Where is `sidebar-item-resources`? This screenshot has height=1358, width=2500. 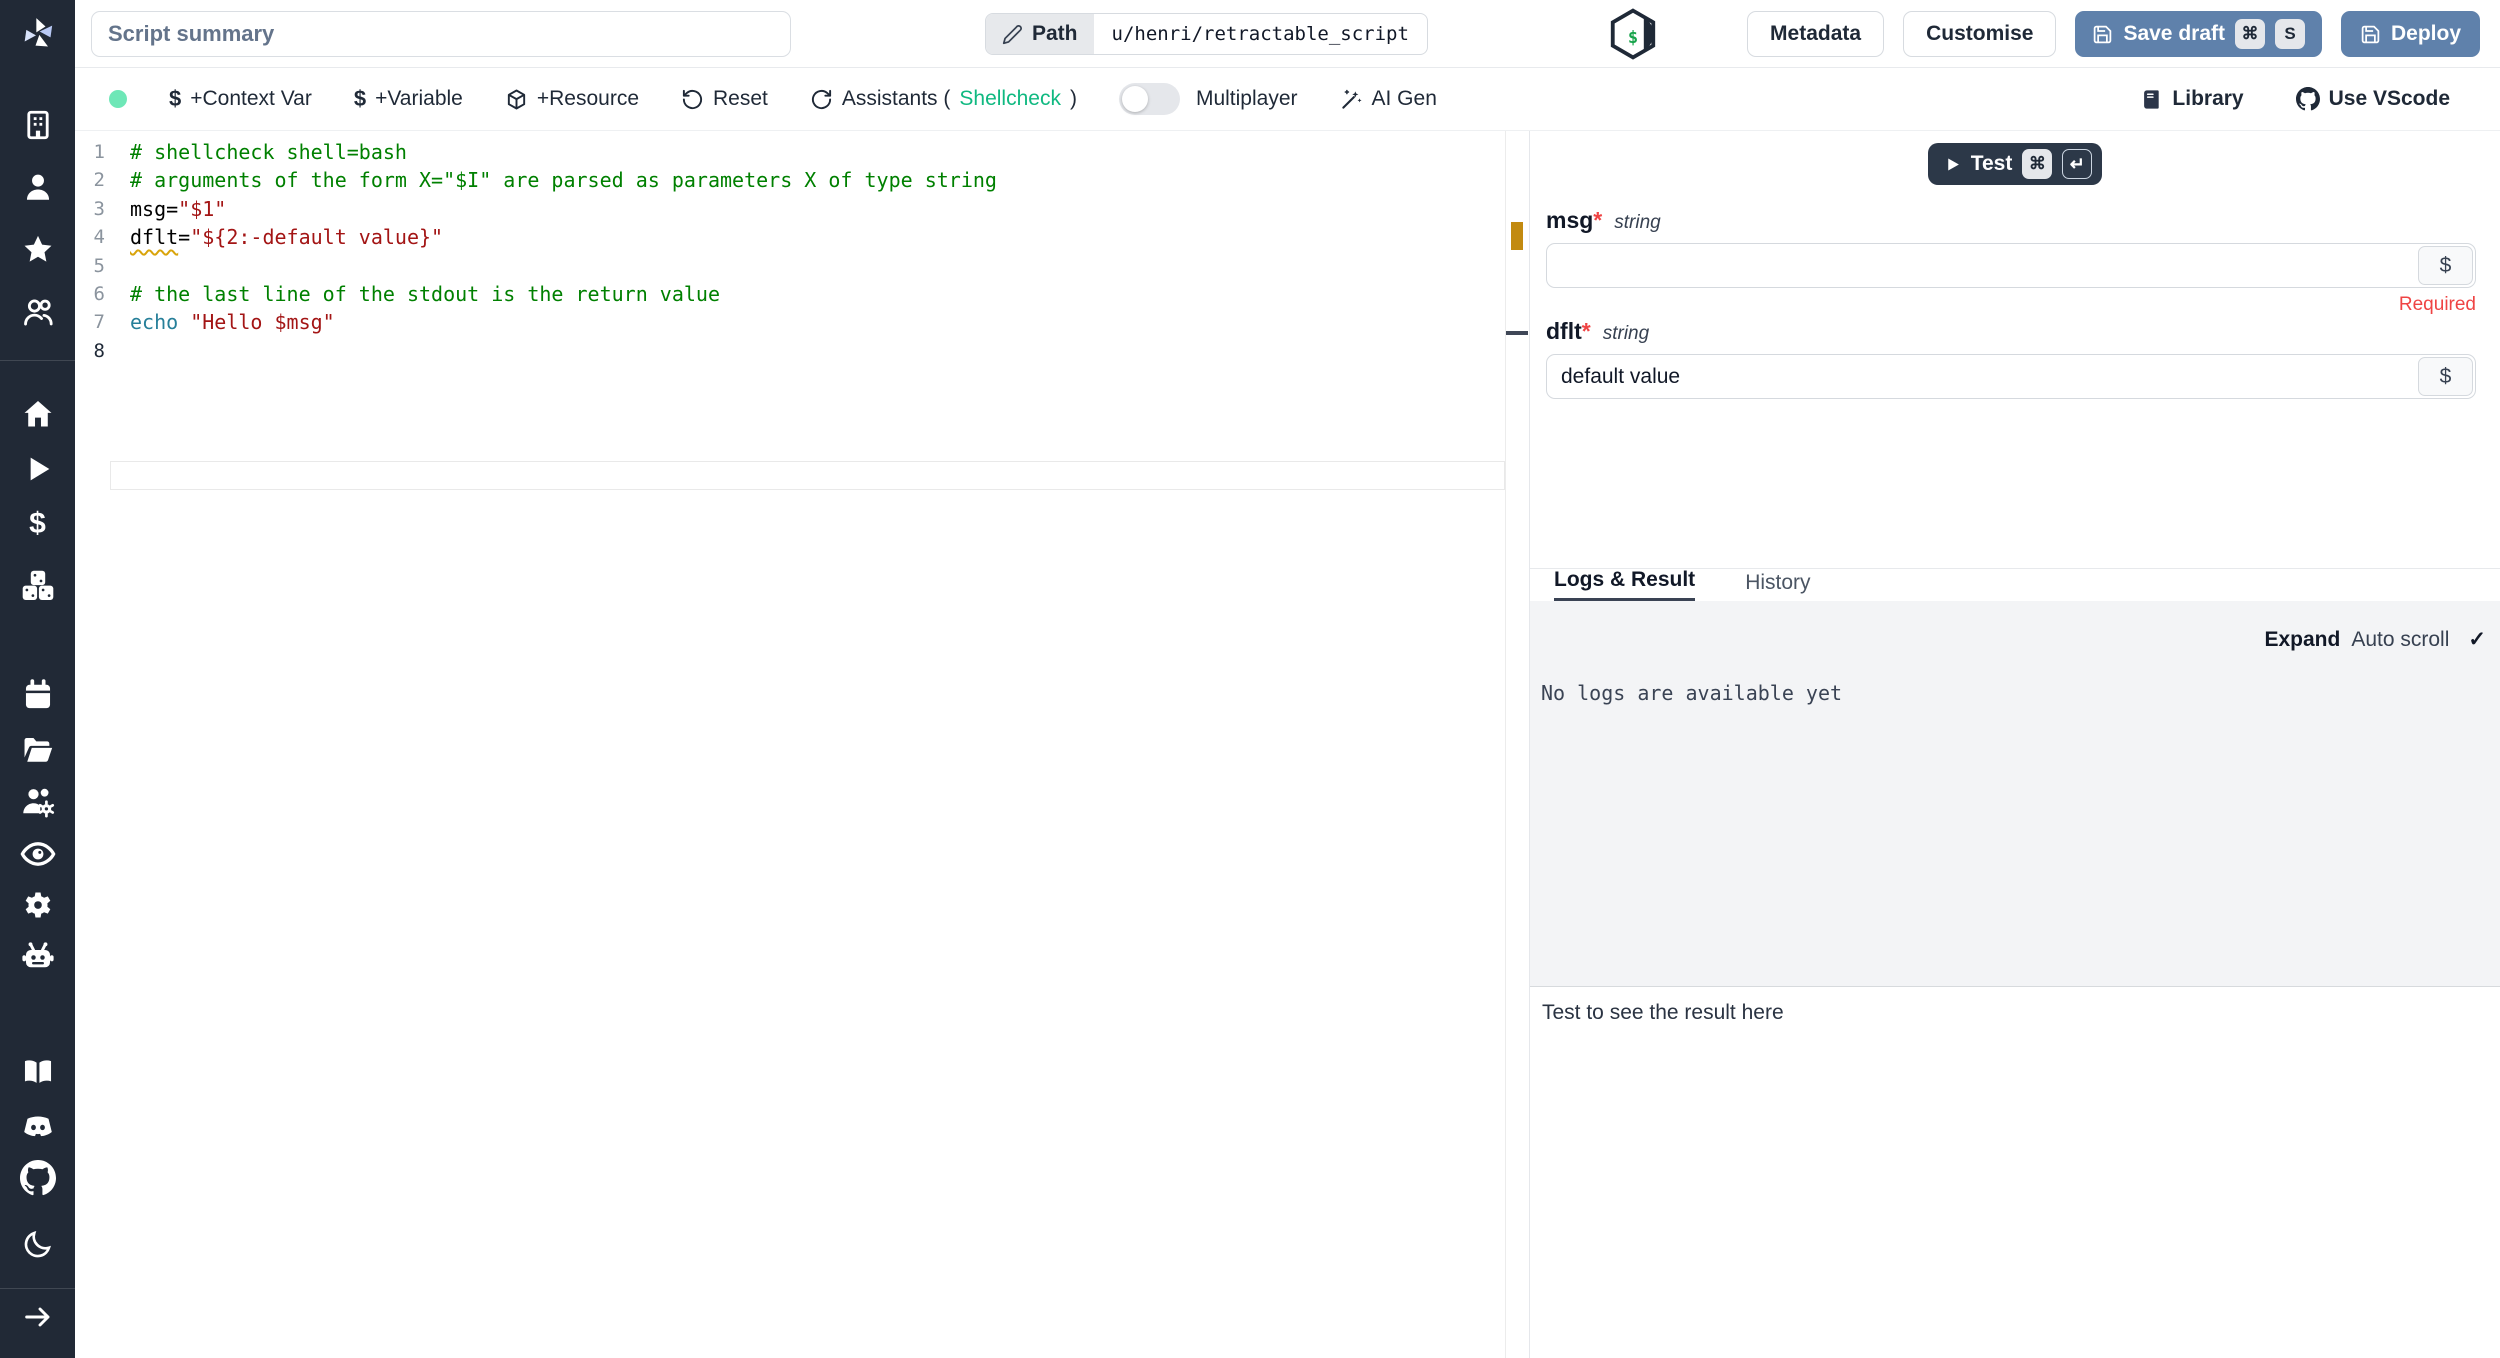 sidebar-item-resources is located at coordinates (37, 585).